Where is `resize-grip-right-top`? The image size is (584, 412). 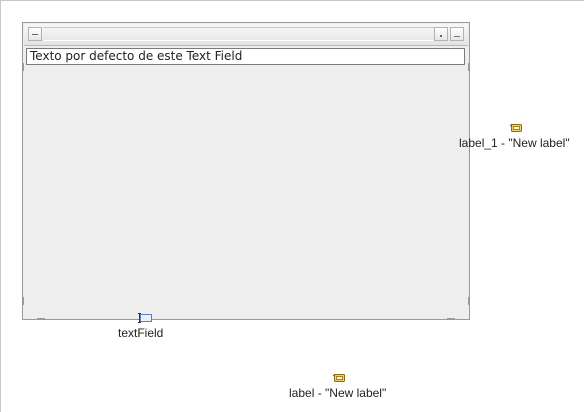
resize-grip-right-top is located at coordinates (468, 67).